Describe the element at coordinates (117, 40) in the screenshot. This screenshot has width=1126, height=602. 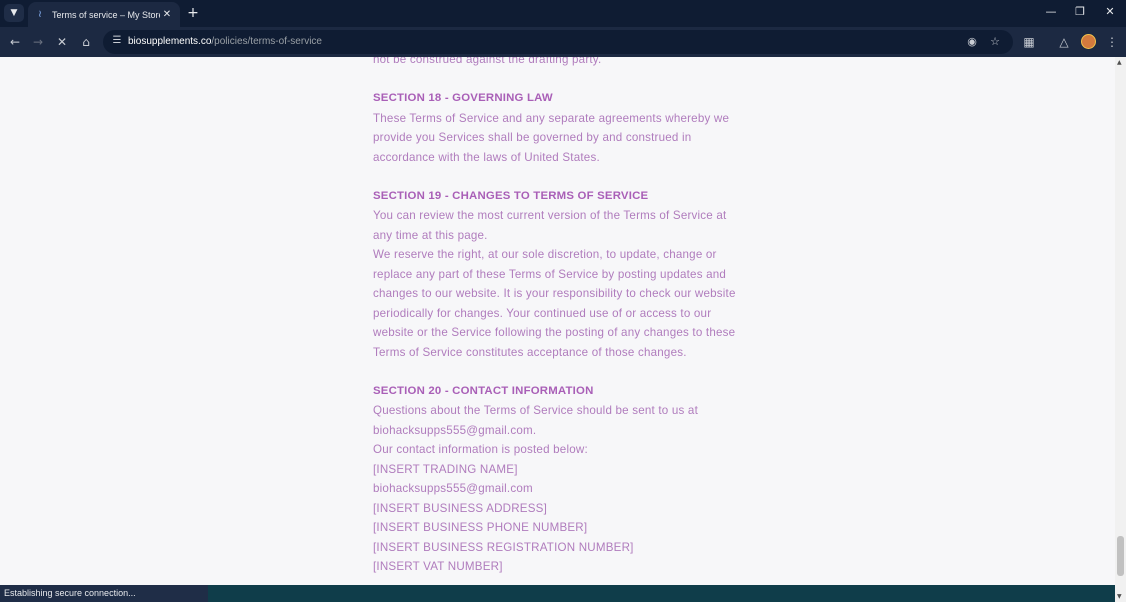
I see `site-info-icon: ☰` at that location.